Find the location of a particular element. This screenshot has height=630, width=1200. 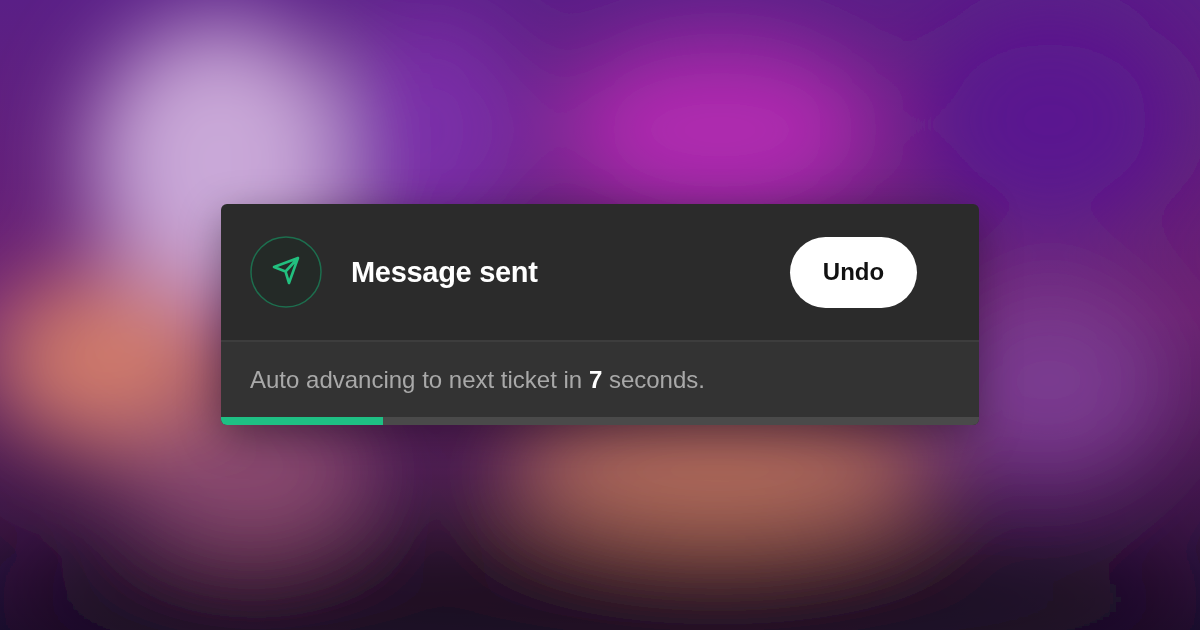

undo-button: Undo is located at coordinates (853, 272).